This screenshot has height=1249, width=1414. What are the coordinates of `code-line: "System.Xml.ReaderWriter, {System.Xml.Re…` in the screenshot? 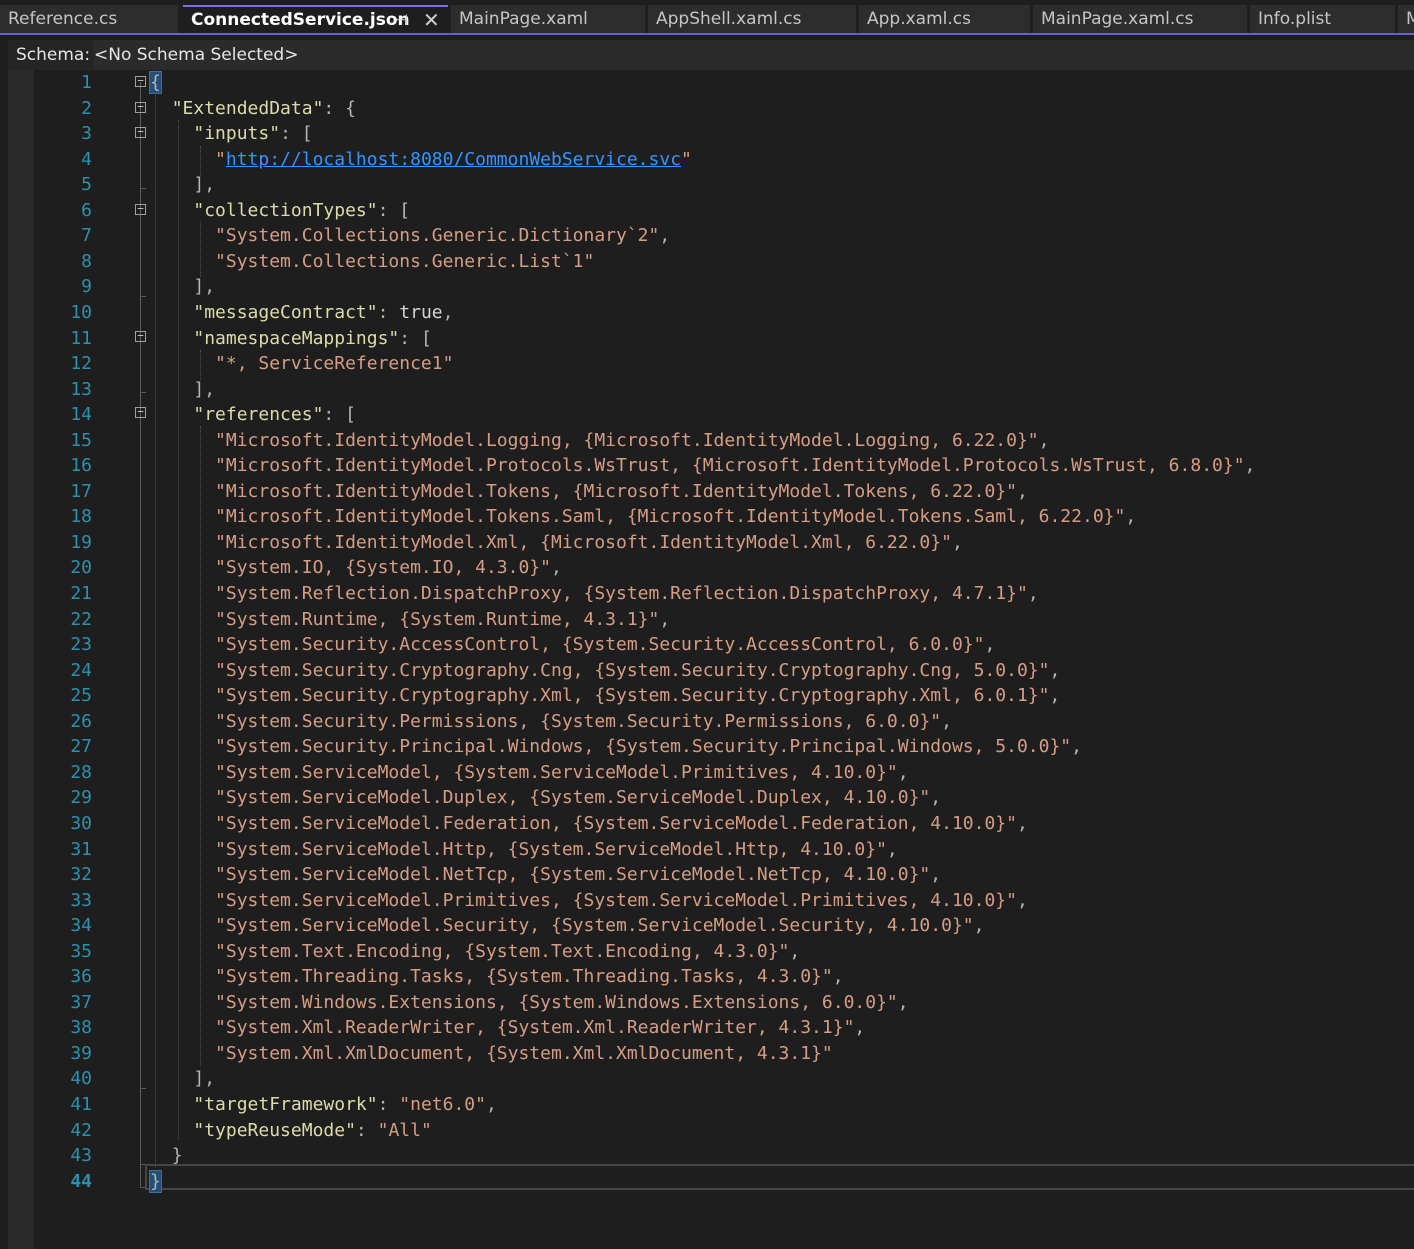 It's located at (507, 1027).